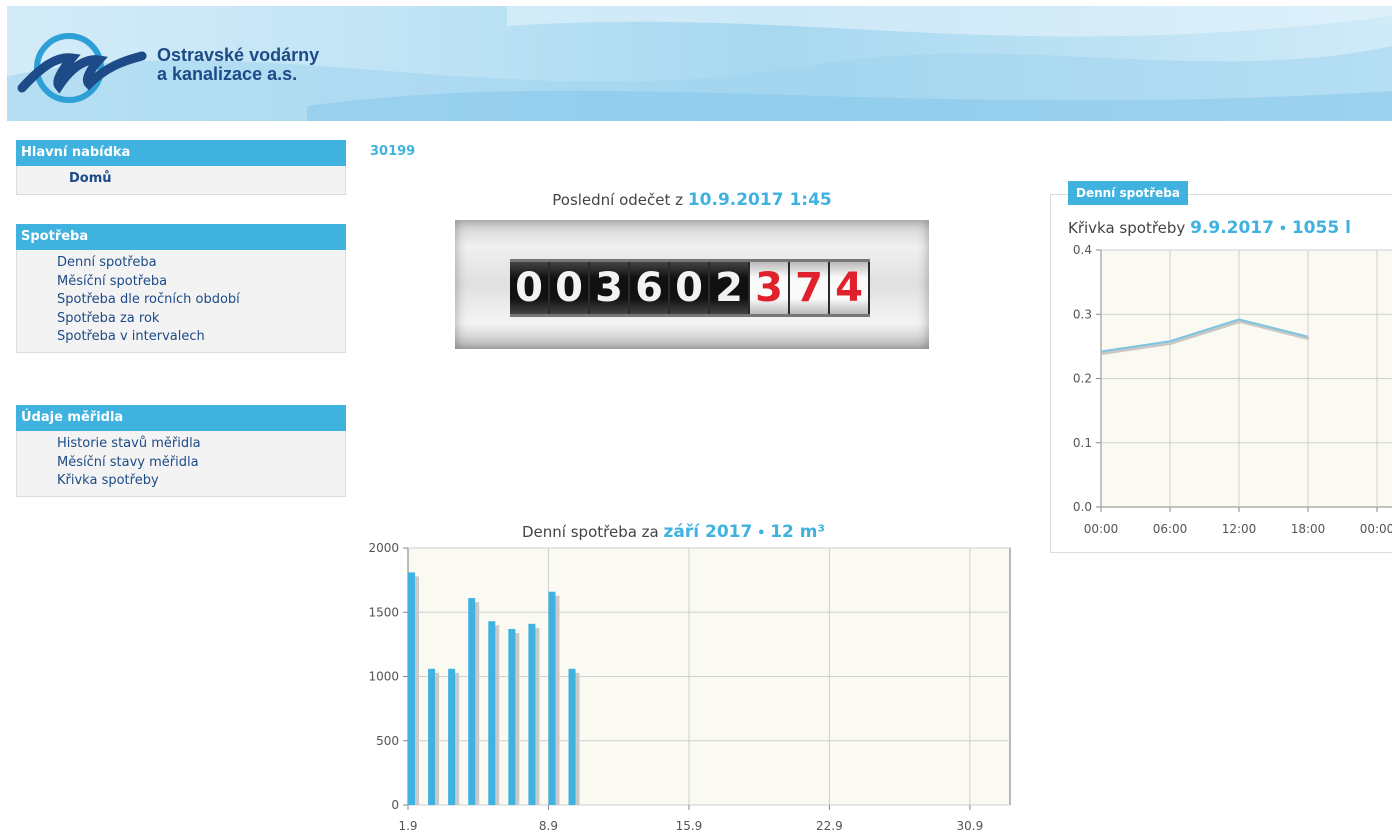 The height and width of the screenshot is (839, 1392). I want to click on menu-item-meter-history: Historie stavů měřidla, so click(181, 444).